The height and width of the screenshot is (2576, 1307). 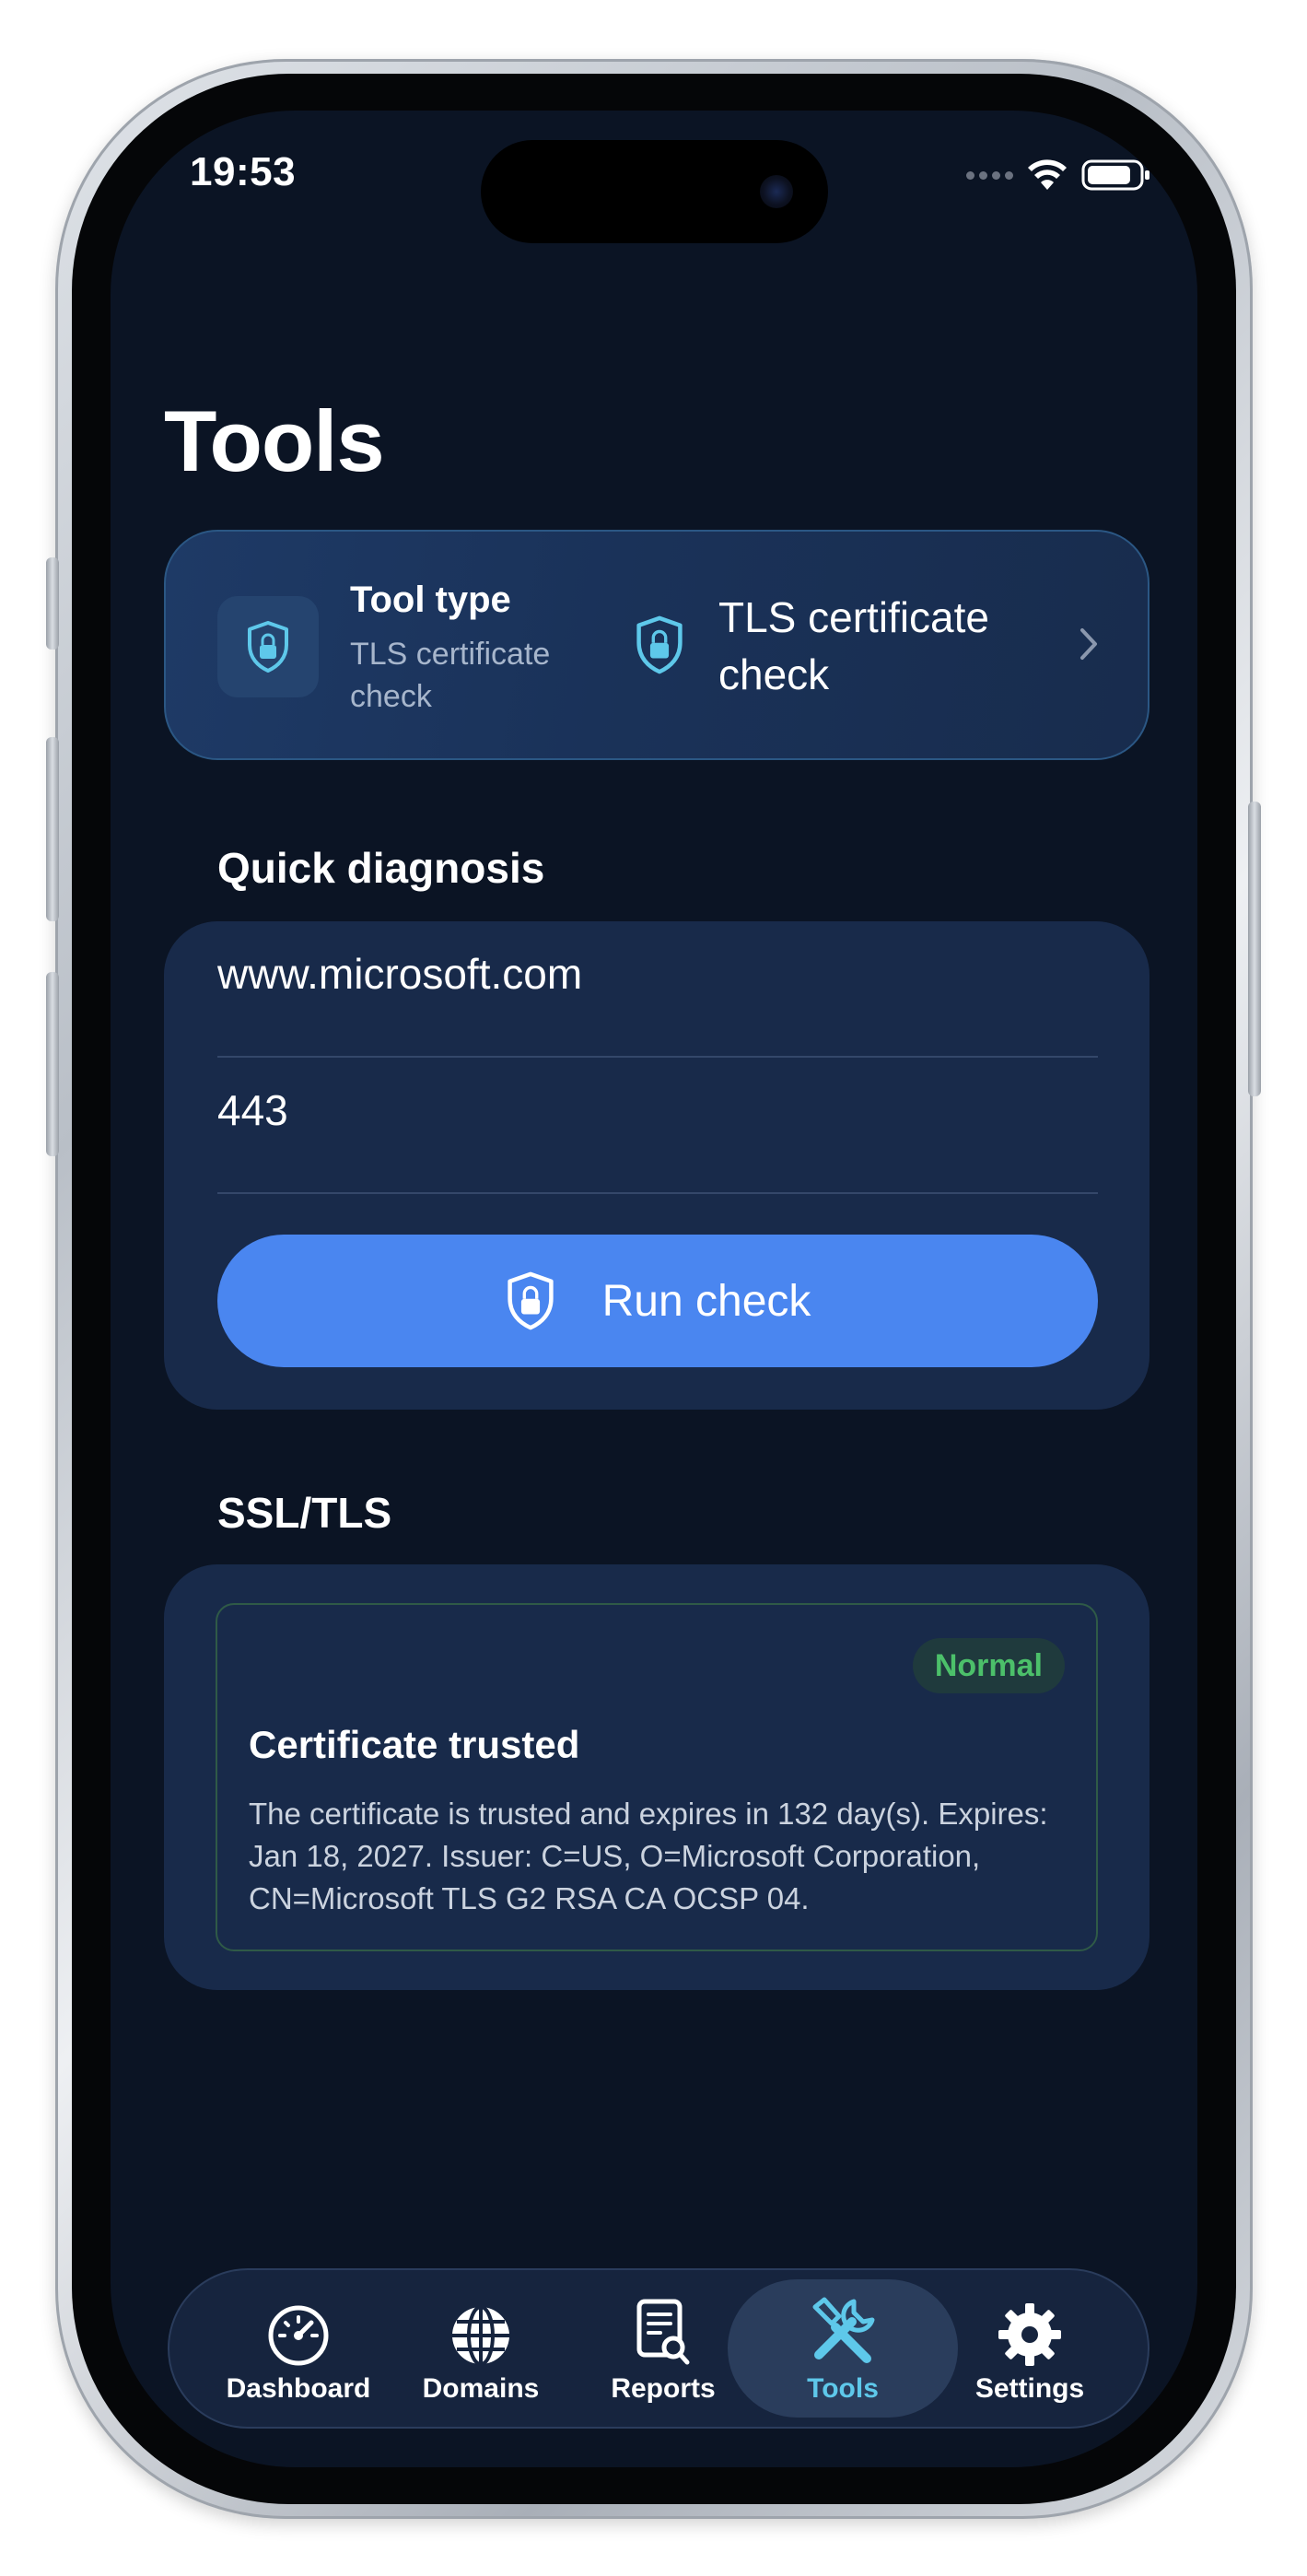 I want to click on tab-bar: Dashboard Domains Reports Tools Settings, so click(x=659, y=2348).